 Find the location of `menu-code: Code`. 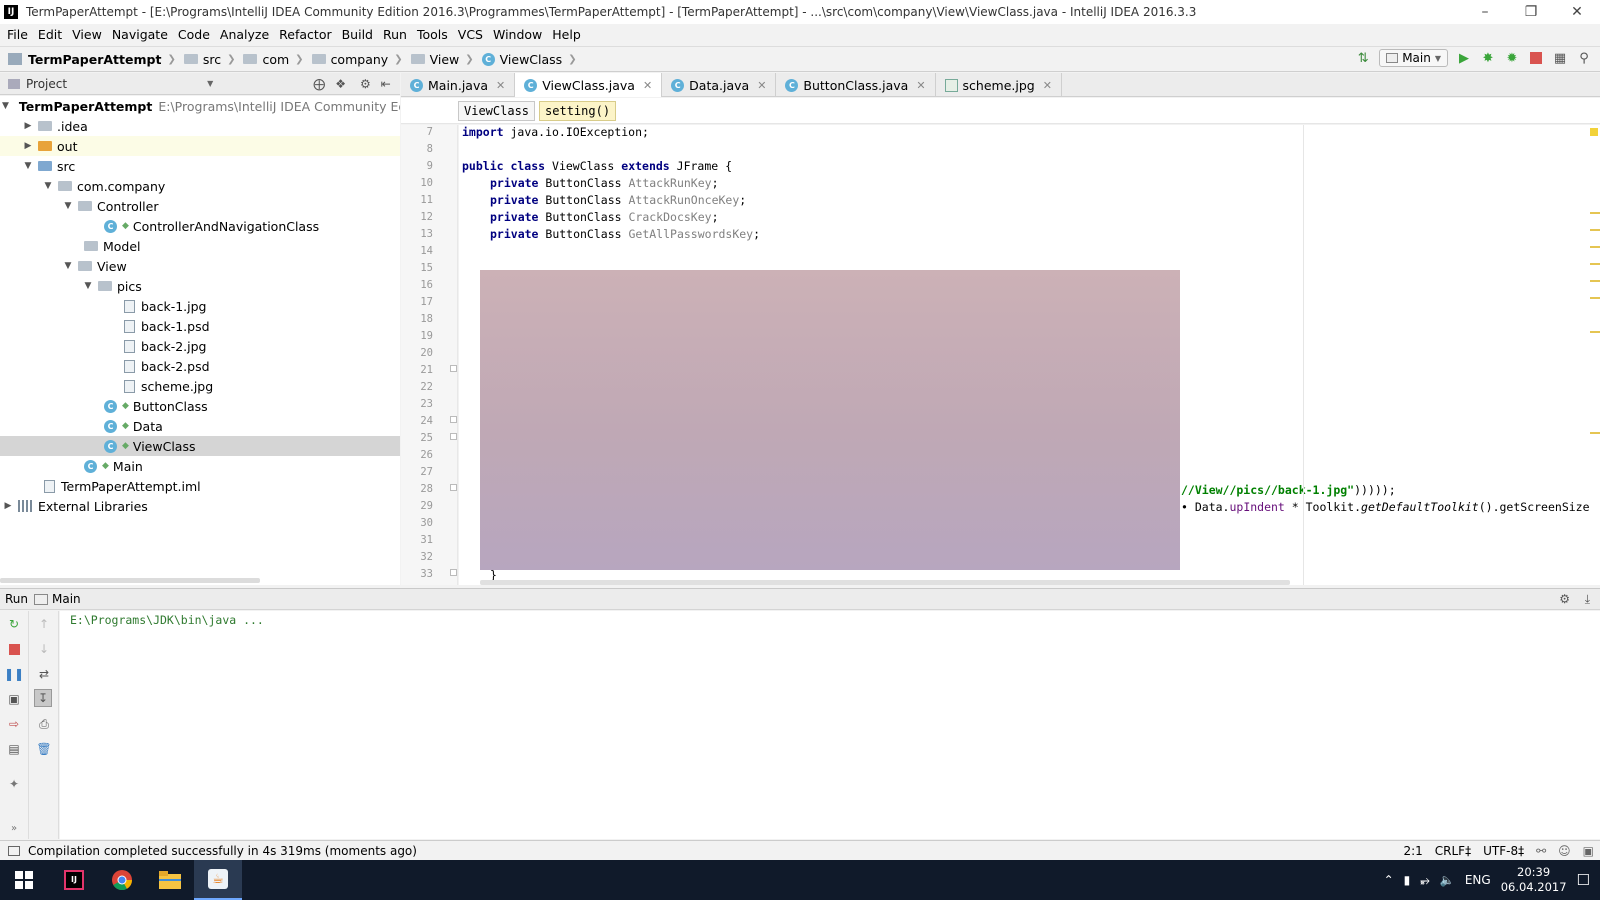

menu-code: Code is located at coordinates (194, 34).